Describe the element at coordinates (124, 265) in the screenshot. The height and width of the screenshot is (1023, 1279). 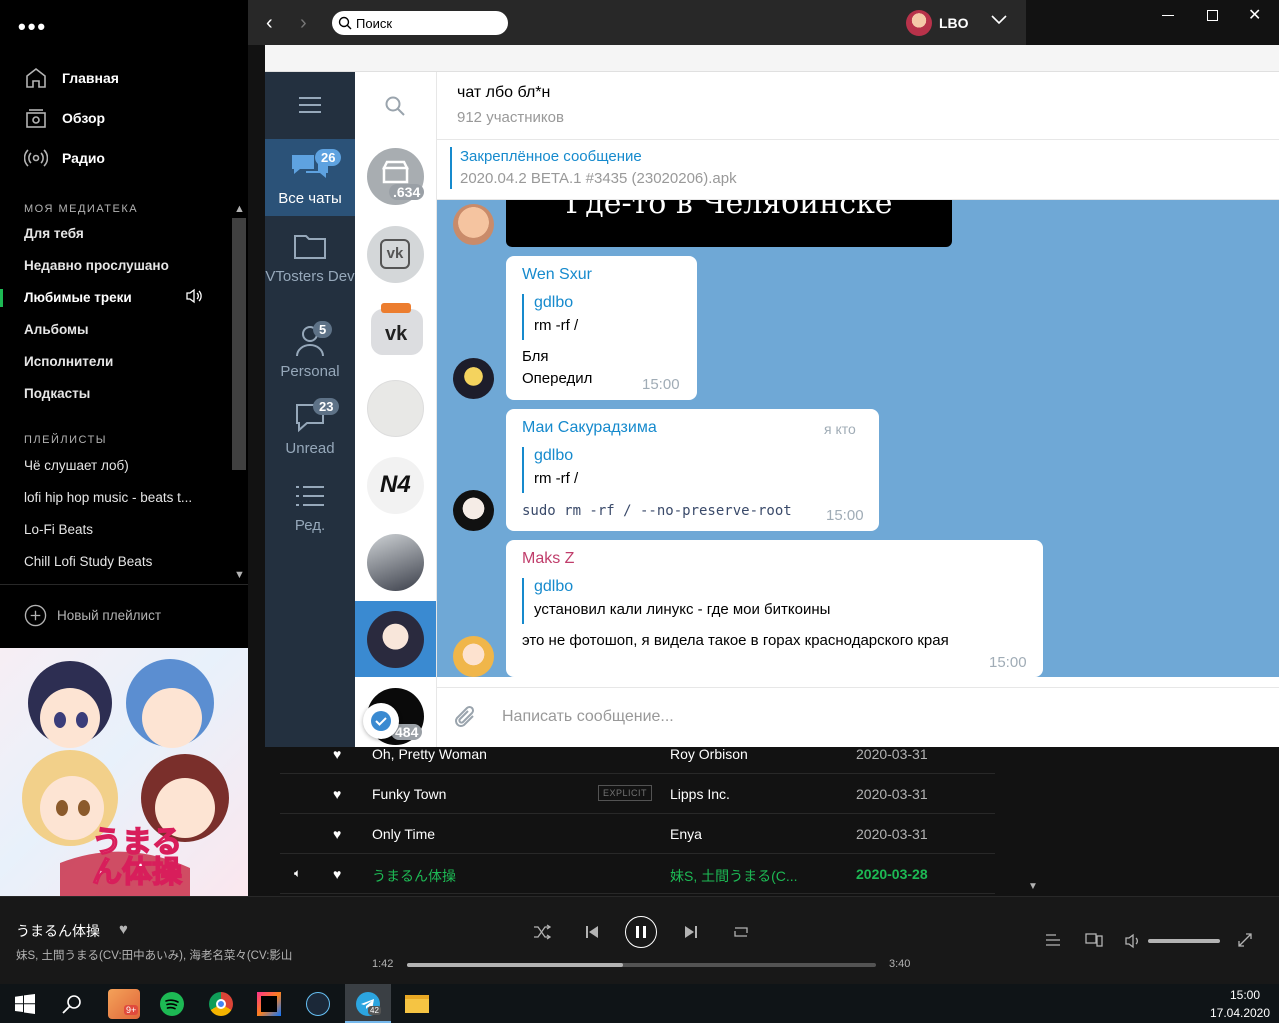
I see `library-item-recent: Недавно прослушано` at that location.